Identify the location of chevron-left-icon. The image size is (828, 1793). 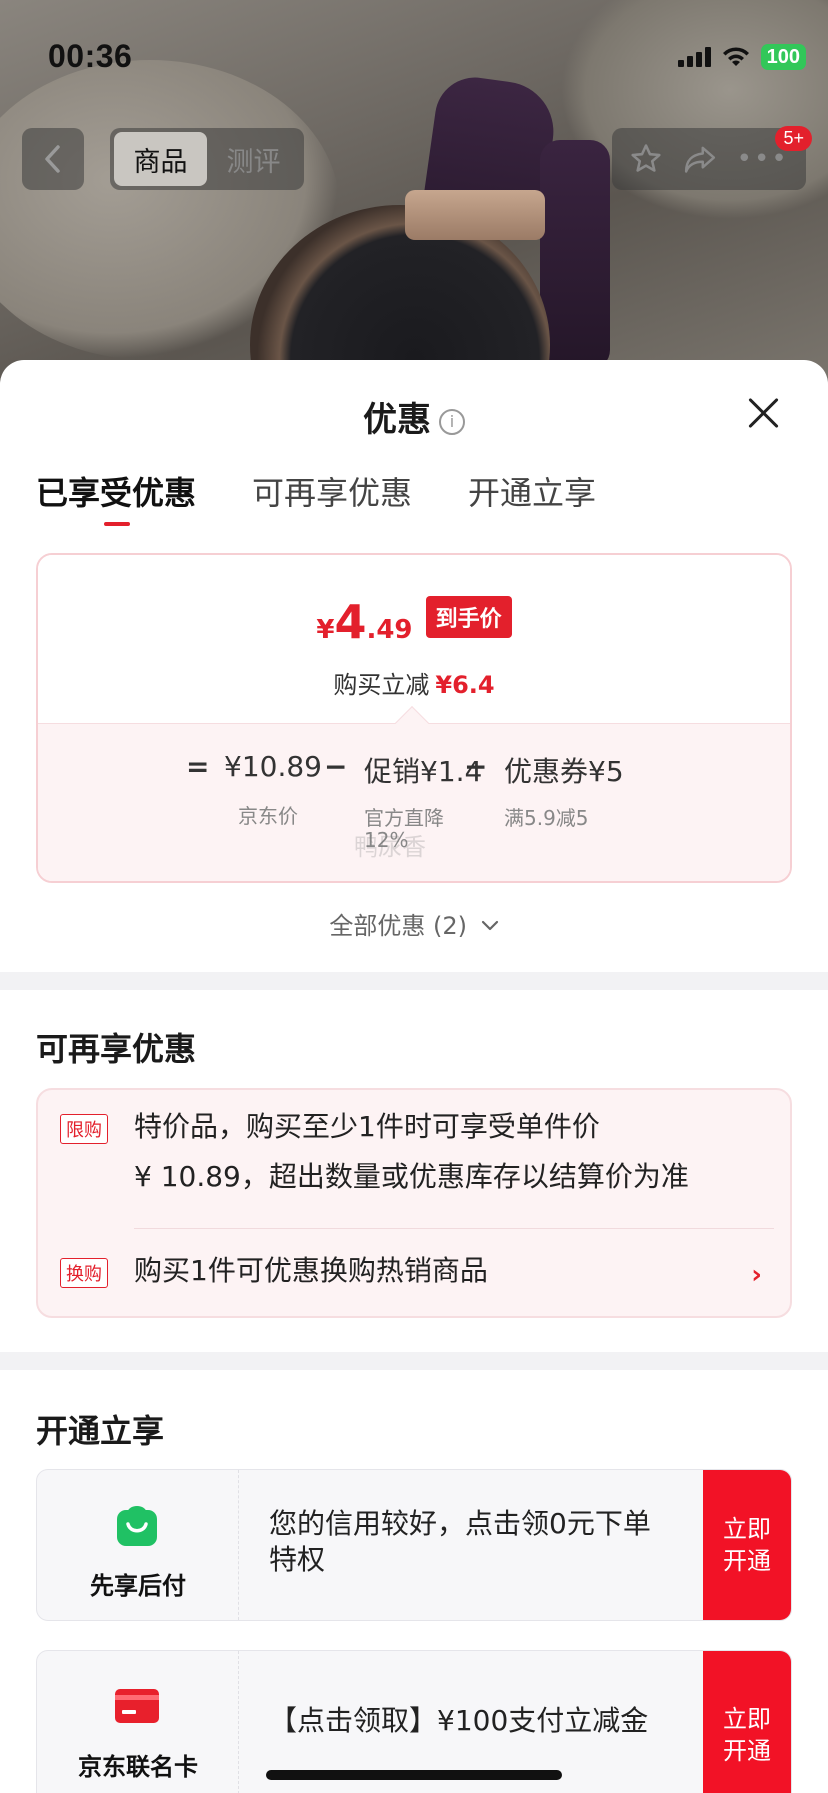
(52, 159).